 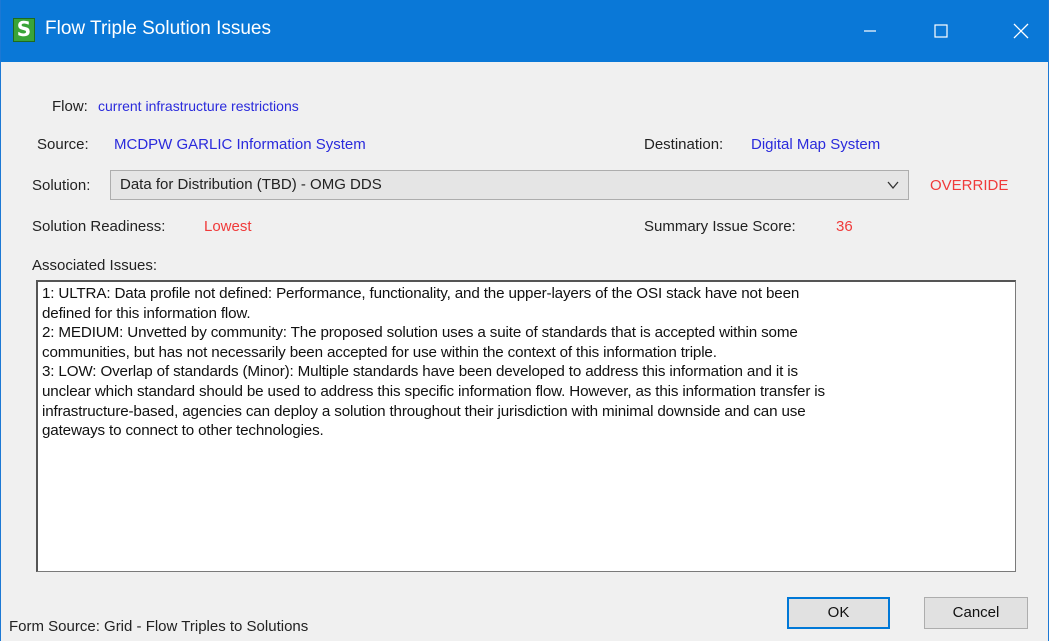 I want to click on readiness-label: Solution Readiness:, so click(x=99, y=226).